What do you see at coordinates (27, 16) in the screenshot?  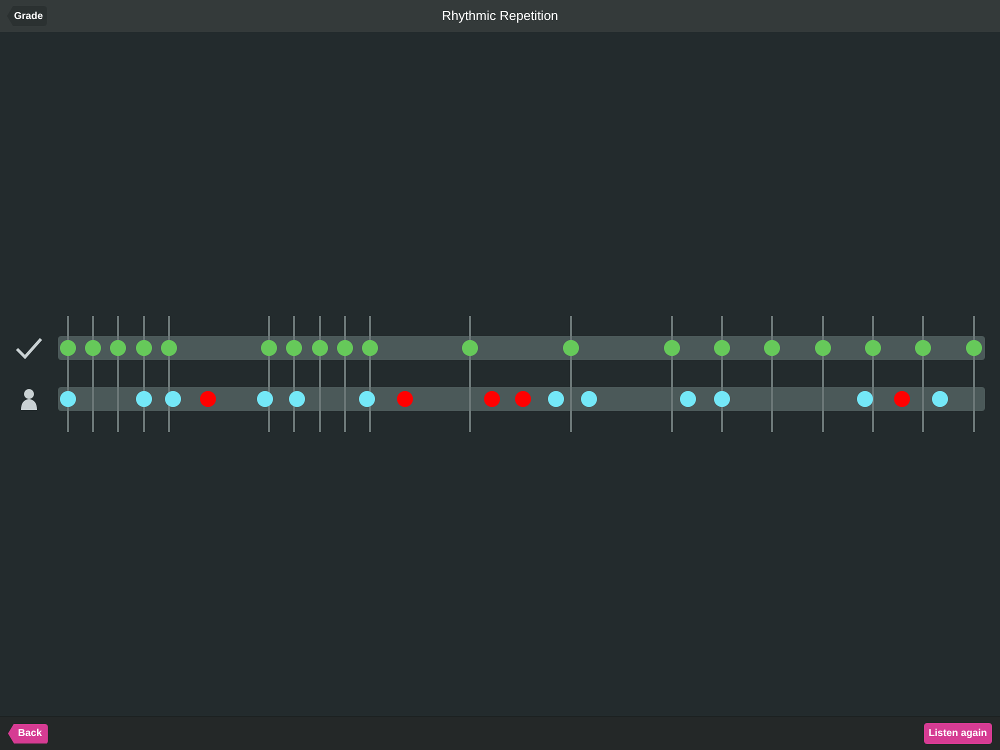 I see `grade-button: Grade` at bounding box center [27, 16].